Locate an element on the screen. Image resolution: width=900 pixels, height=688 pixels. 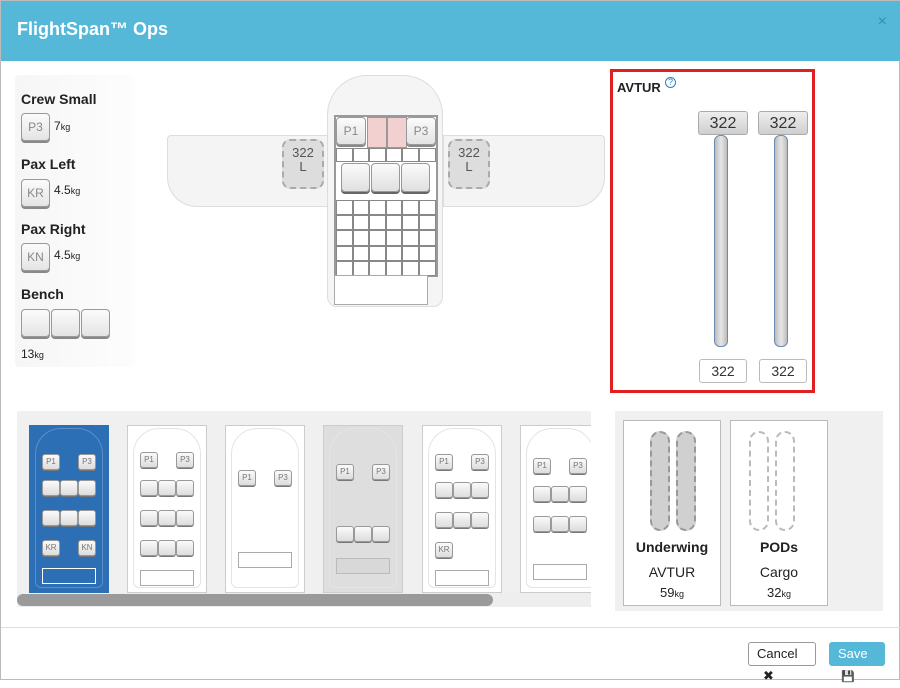
left-wing-tank: 322 L is located at coordinates (303, 164).